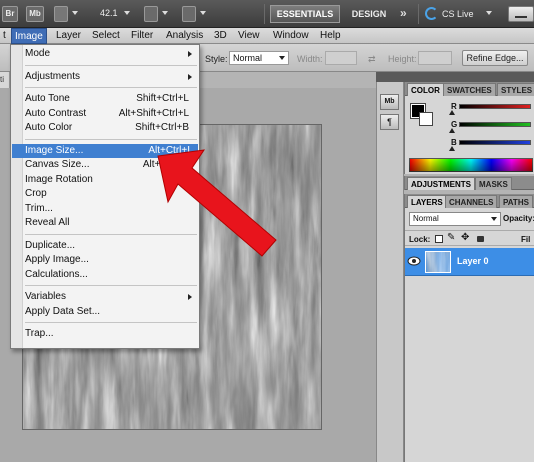 This screenshot has height=462, width=534. Describe the element at coordinates (473, 261) in the screenshot. I see `layer-name: Layer 0` at that location.